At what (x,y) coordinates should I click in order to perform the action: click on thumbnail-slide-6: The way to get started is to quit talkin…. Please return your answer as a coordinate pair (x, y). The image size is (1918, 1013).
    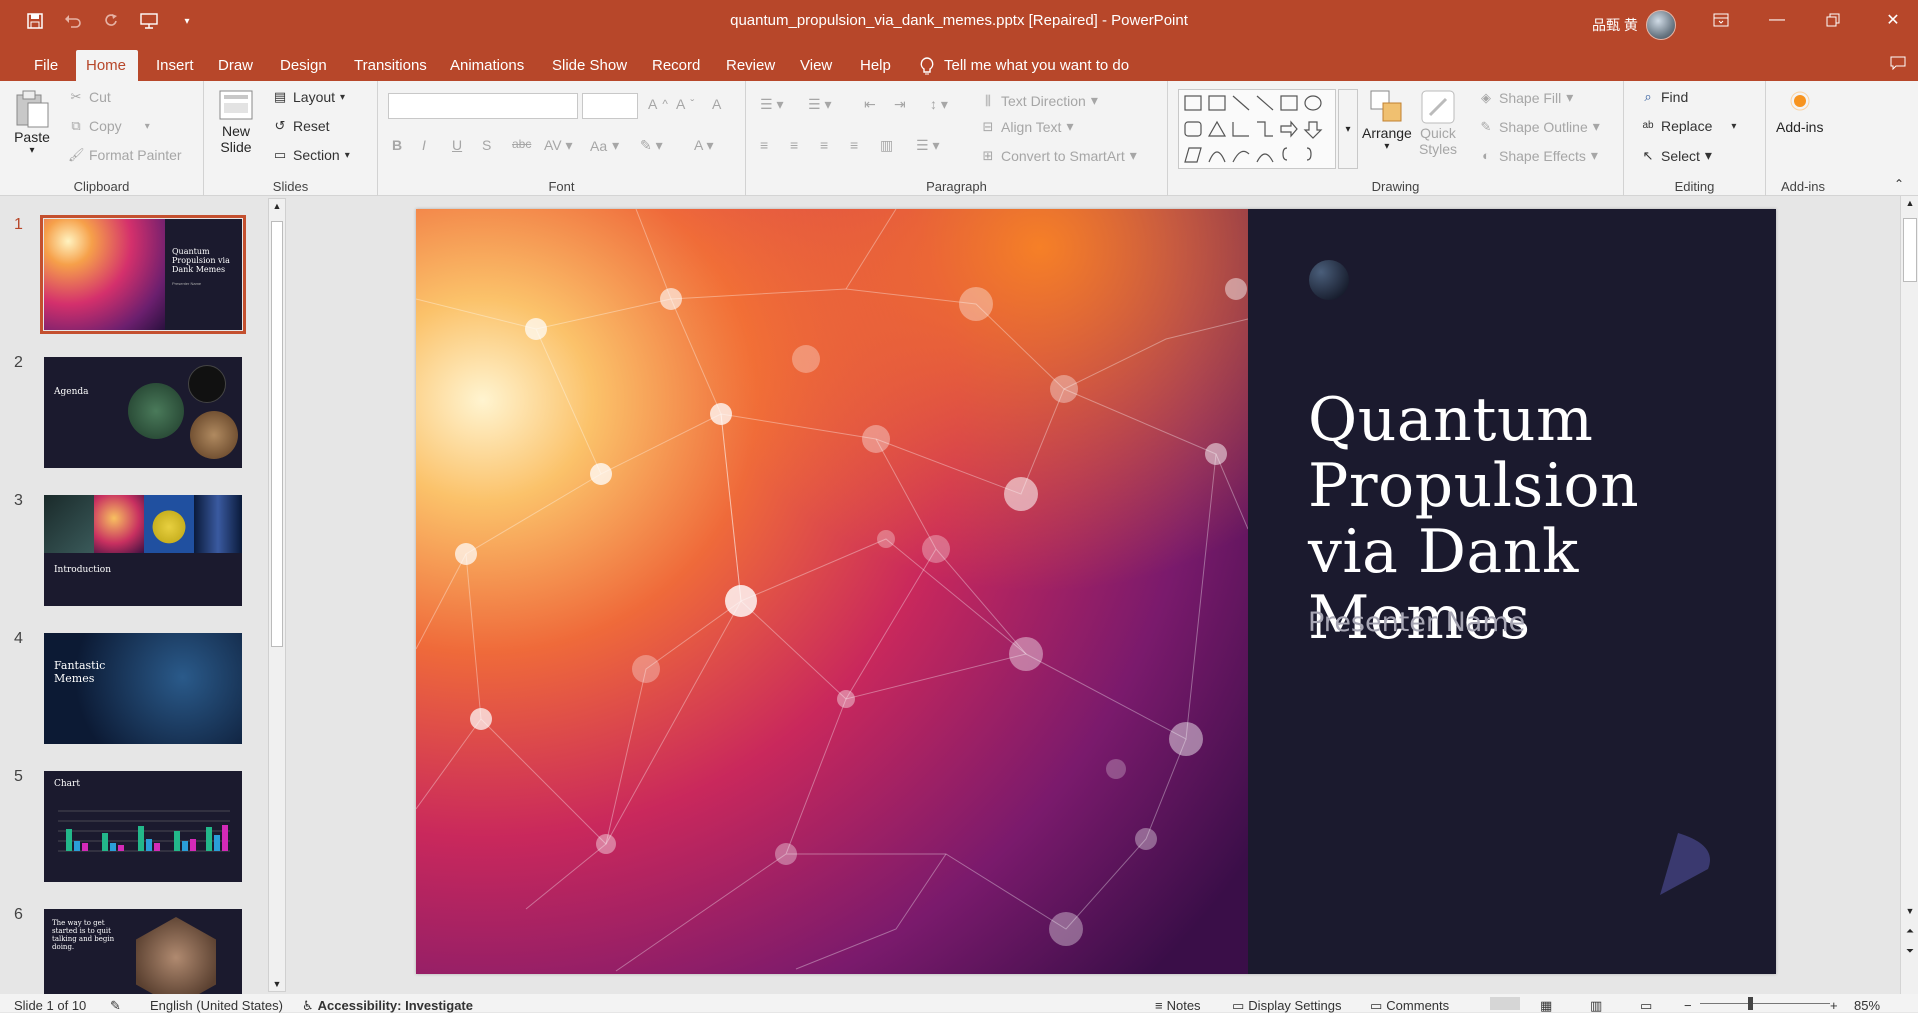
    Looking at the image, I should click on (143, 951).